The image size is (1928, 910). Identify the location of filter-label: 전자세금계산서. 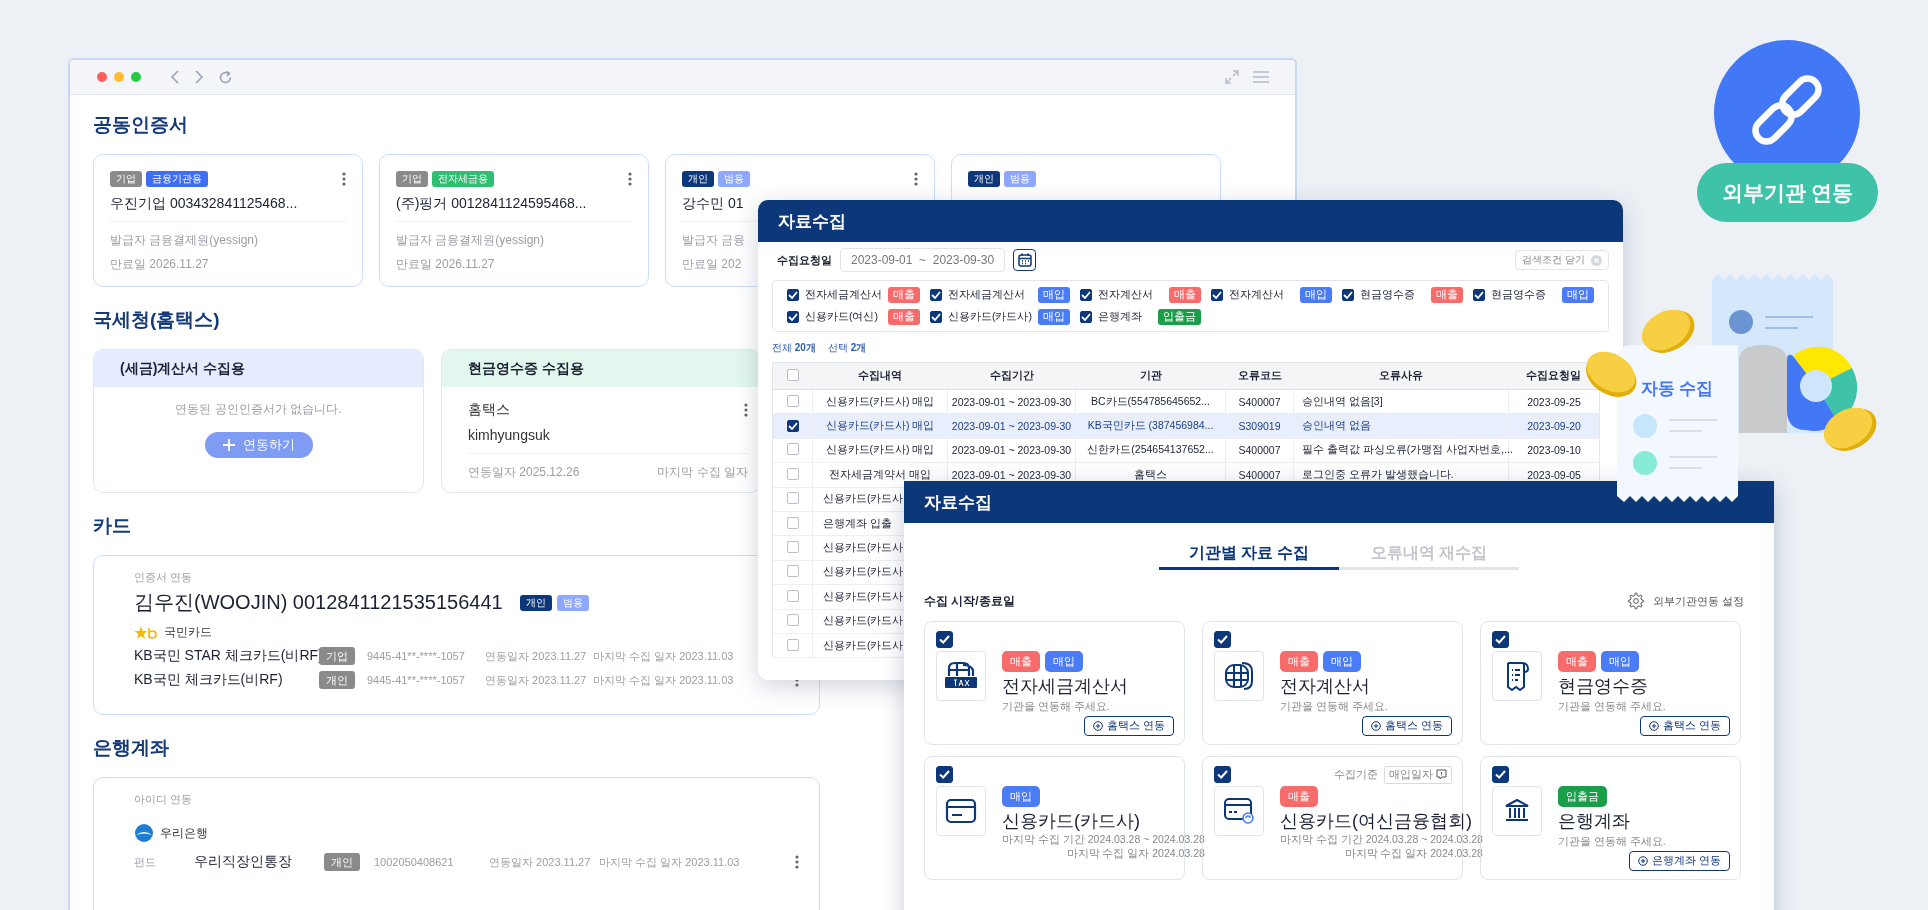
(843, 295).